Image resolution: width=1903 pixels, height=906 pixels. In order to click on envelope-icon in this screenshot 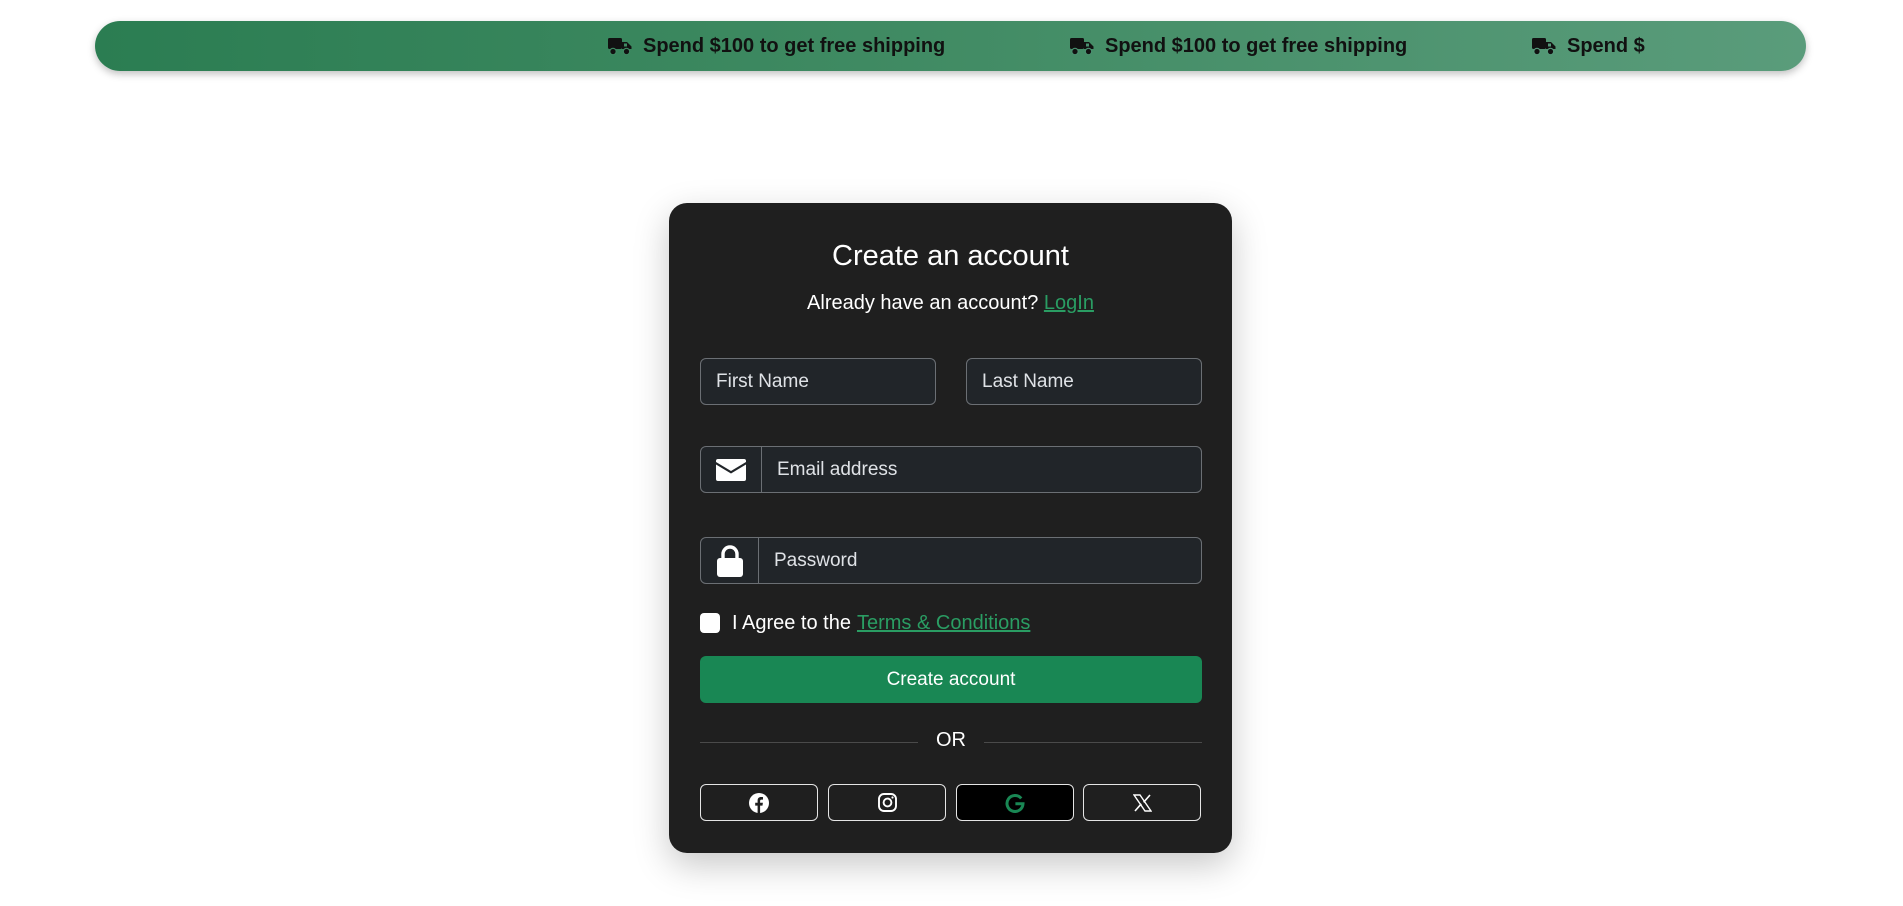, I will do `click(731, 469)`.